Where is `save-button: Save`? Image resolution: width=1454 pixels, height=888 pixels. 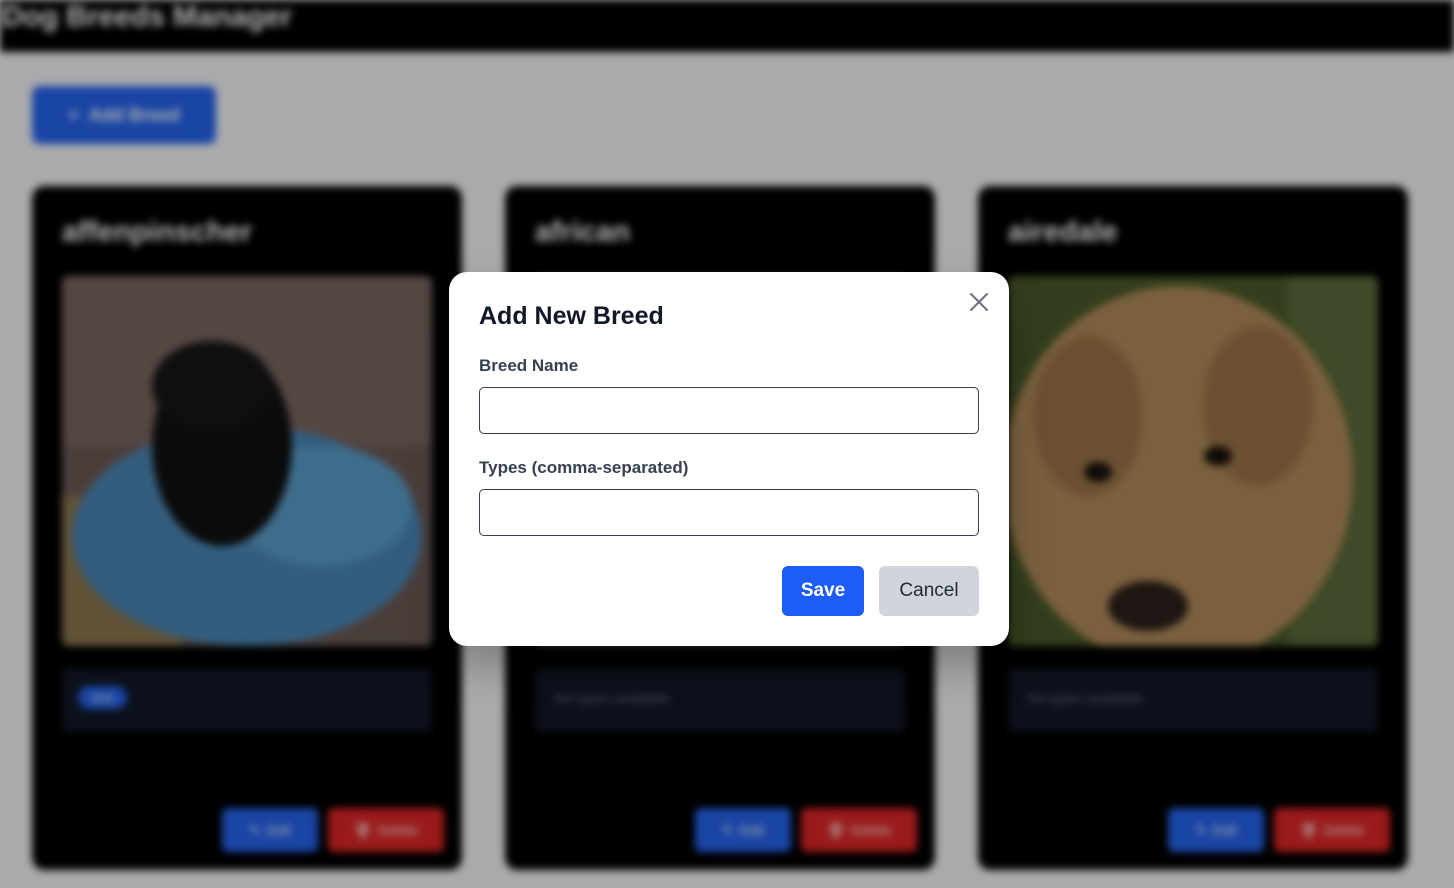
save-button: Save is located at coordinates (823, 591).